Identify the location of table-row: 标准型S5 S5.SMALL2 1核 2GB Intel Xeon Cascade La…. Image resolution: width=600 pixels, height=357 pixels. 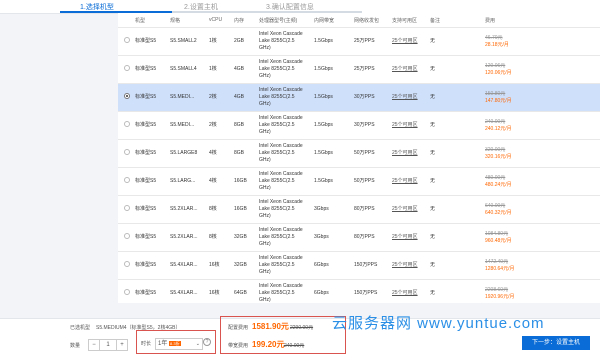
(359, 41).